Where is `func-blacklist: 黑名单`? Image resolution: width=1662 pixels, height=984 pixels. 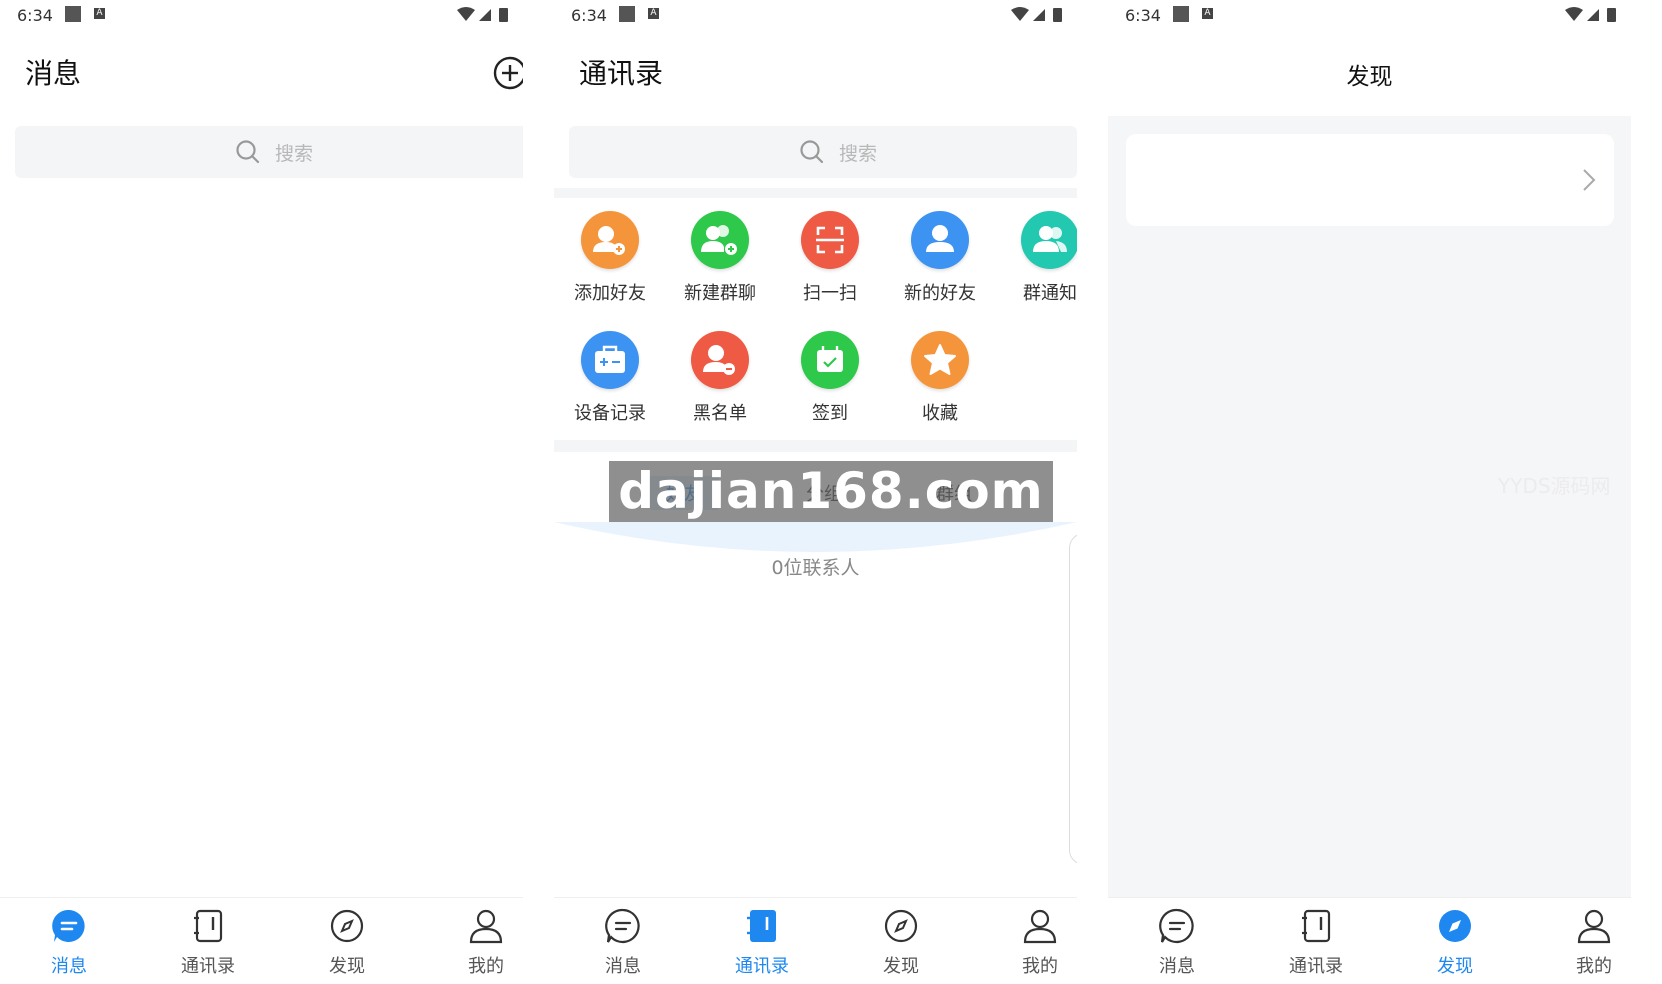 func-blacklist: 黑名单 is located at coordinates (720, 378).